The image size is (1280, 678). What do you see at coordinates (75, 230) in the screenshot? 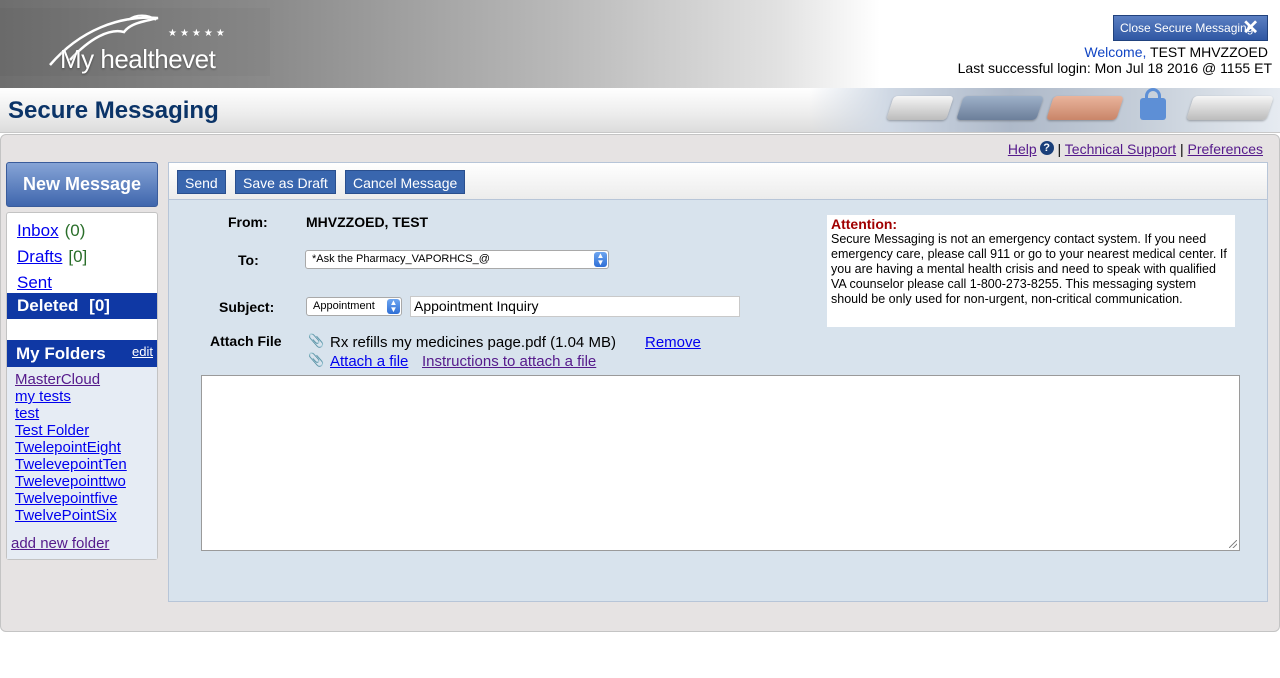
I see `inbox-count: (0)` at bounding box center [75, 230].